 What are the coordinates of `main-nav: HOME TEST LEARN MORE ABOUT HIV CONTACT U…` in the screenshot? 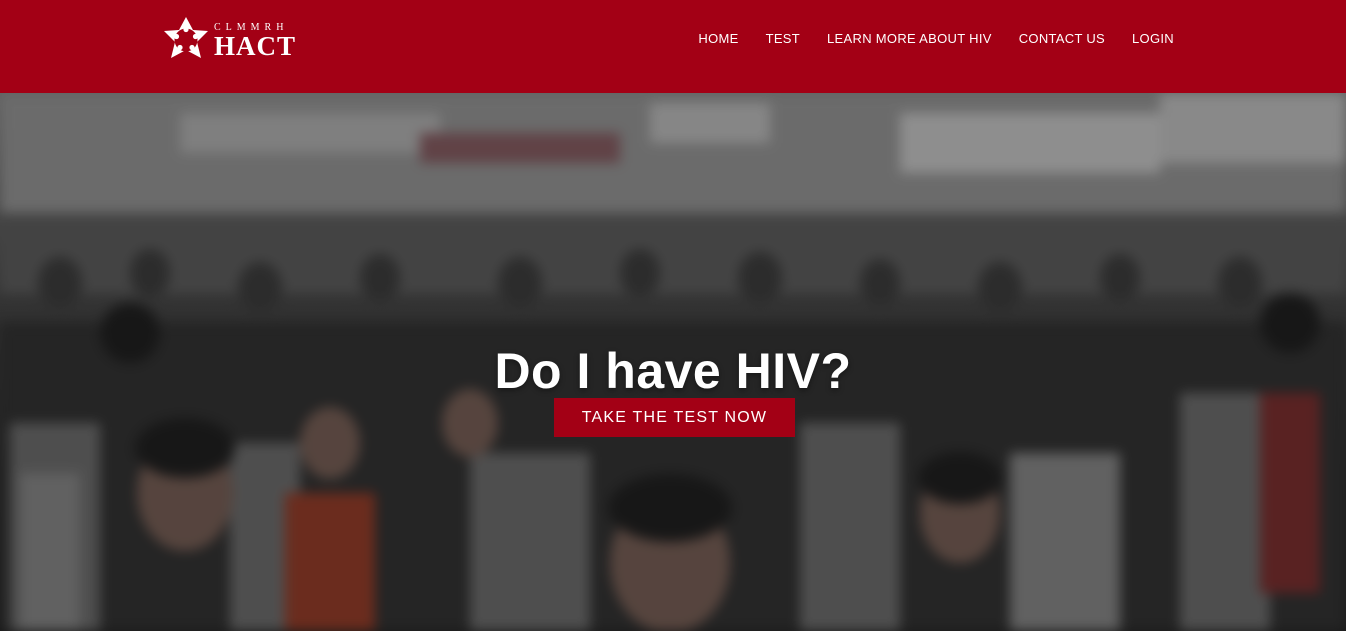 It's located at (936, 39).